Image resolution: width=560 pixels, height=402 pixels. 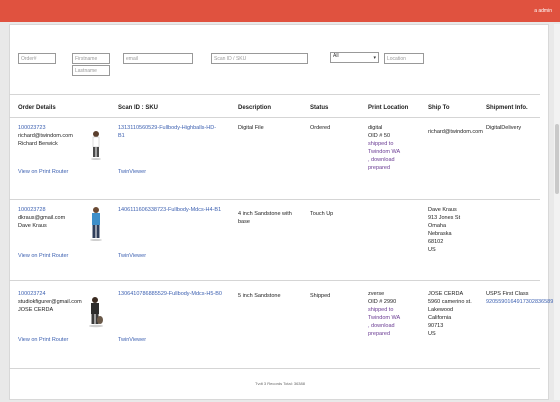 I want to click on ship-to-line: 90713, so click(x=436, y=326).